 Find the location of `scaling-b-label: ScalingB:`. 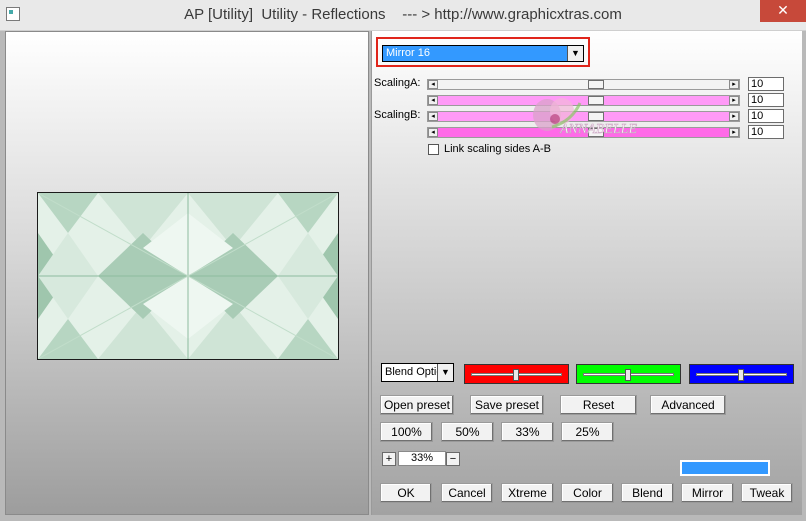

scaling-b-label: ScalingB: is located at coordinates (397, 115).